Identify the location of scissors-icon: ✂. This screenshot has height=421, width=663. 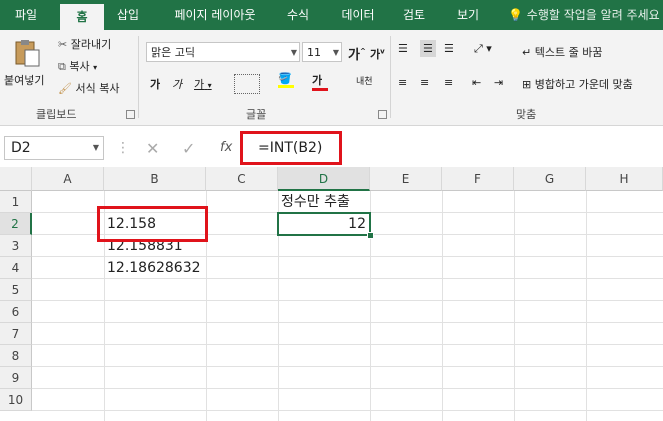
(63, 44).